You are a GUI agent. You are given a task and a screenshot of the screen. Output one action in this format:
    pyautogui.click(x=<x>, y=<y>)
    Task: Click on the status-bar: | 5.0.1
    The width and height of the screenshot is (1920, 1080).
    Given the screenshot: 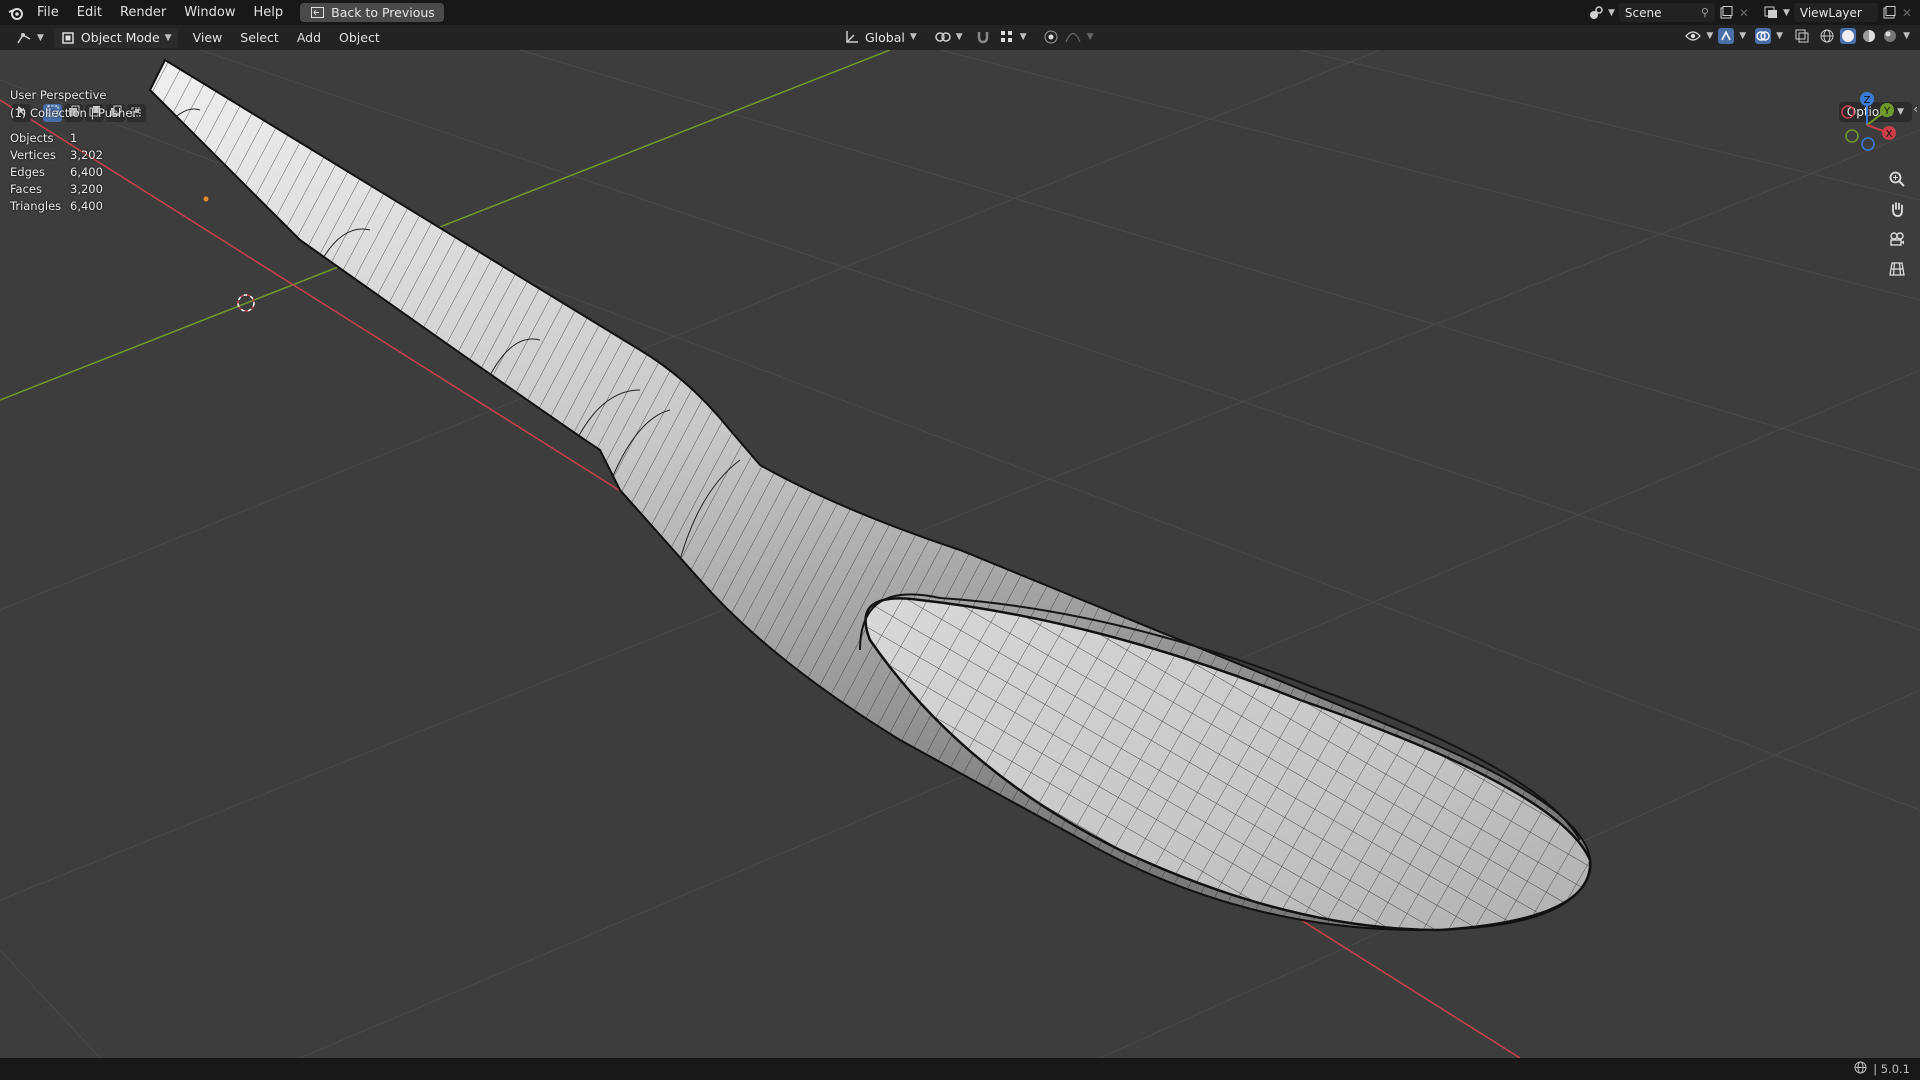 What is the action you would take?
    pyautogui.click(x=960, y=1069)
    